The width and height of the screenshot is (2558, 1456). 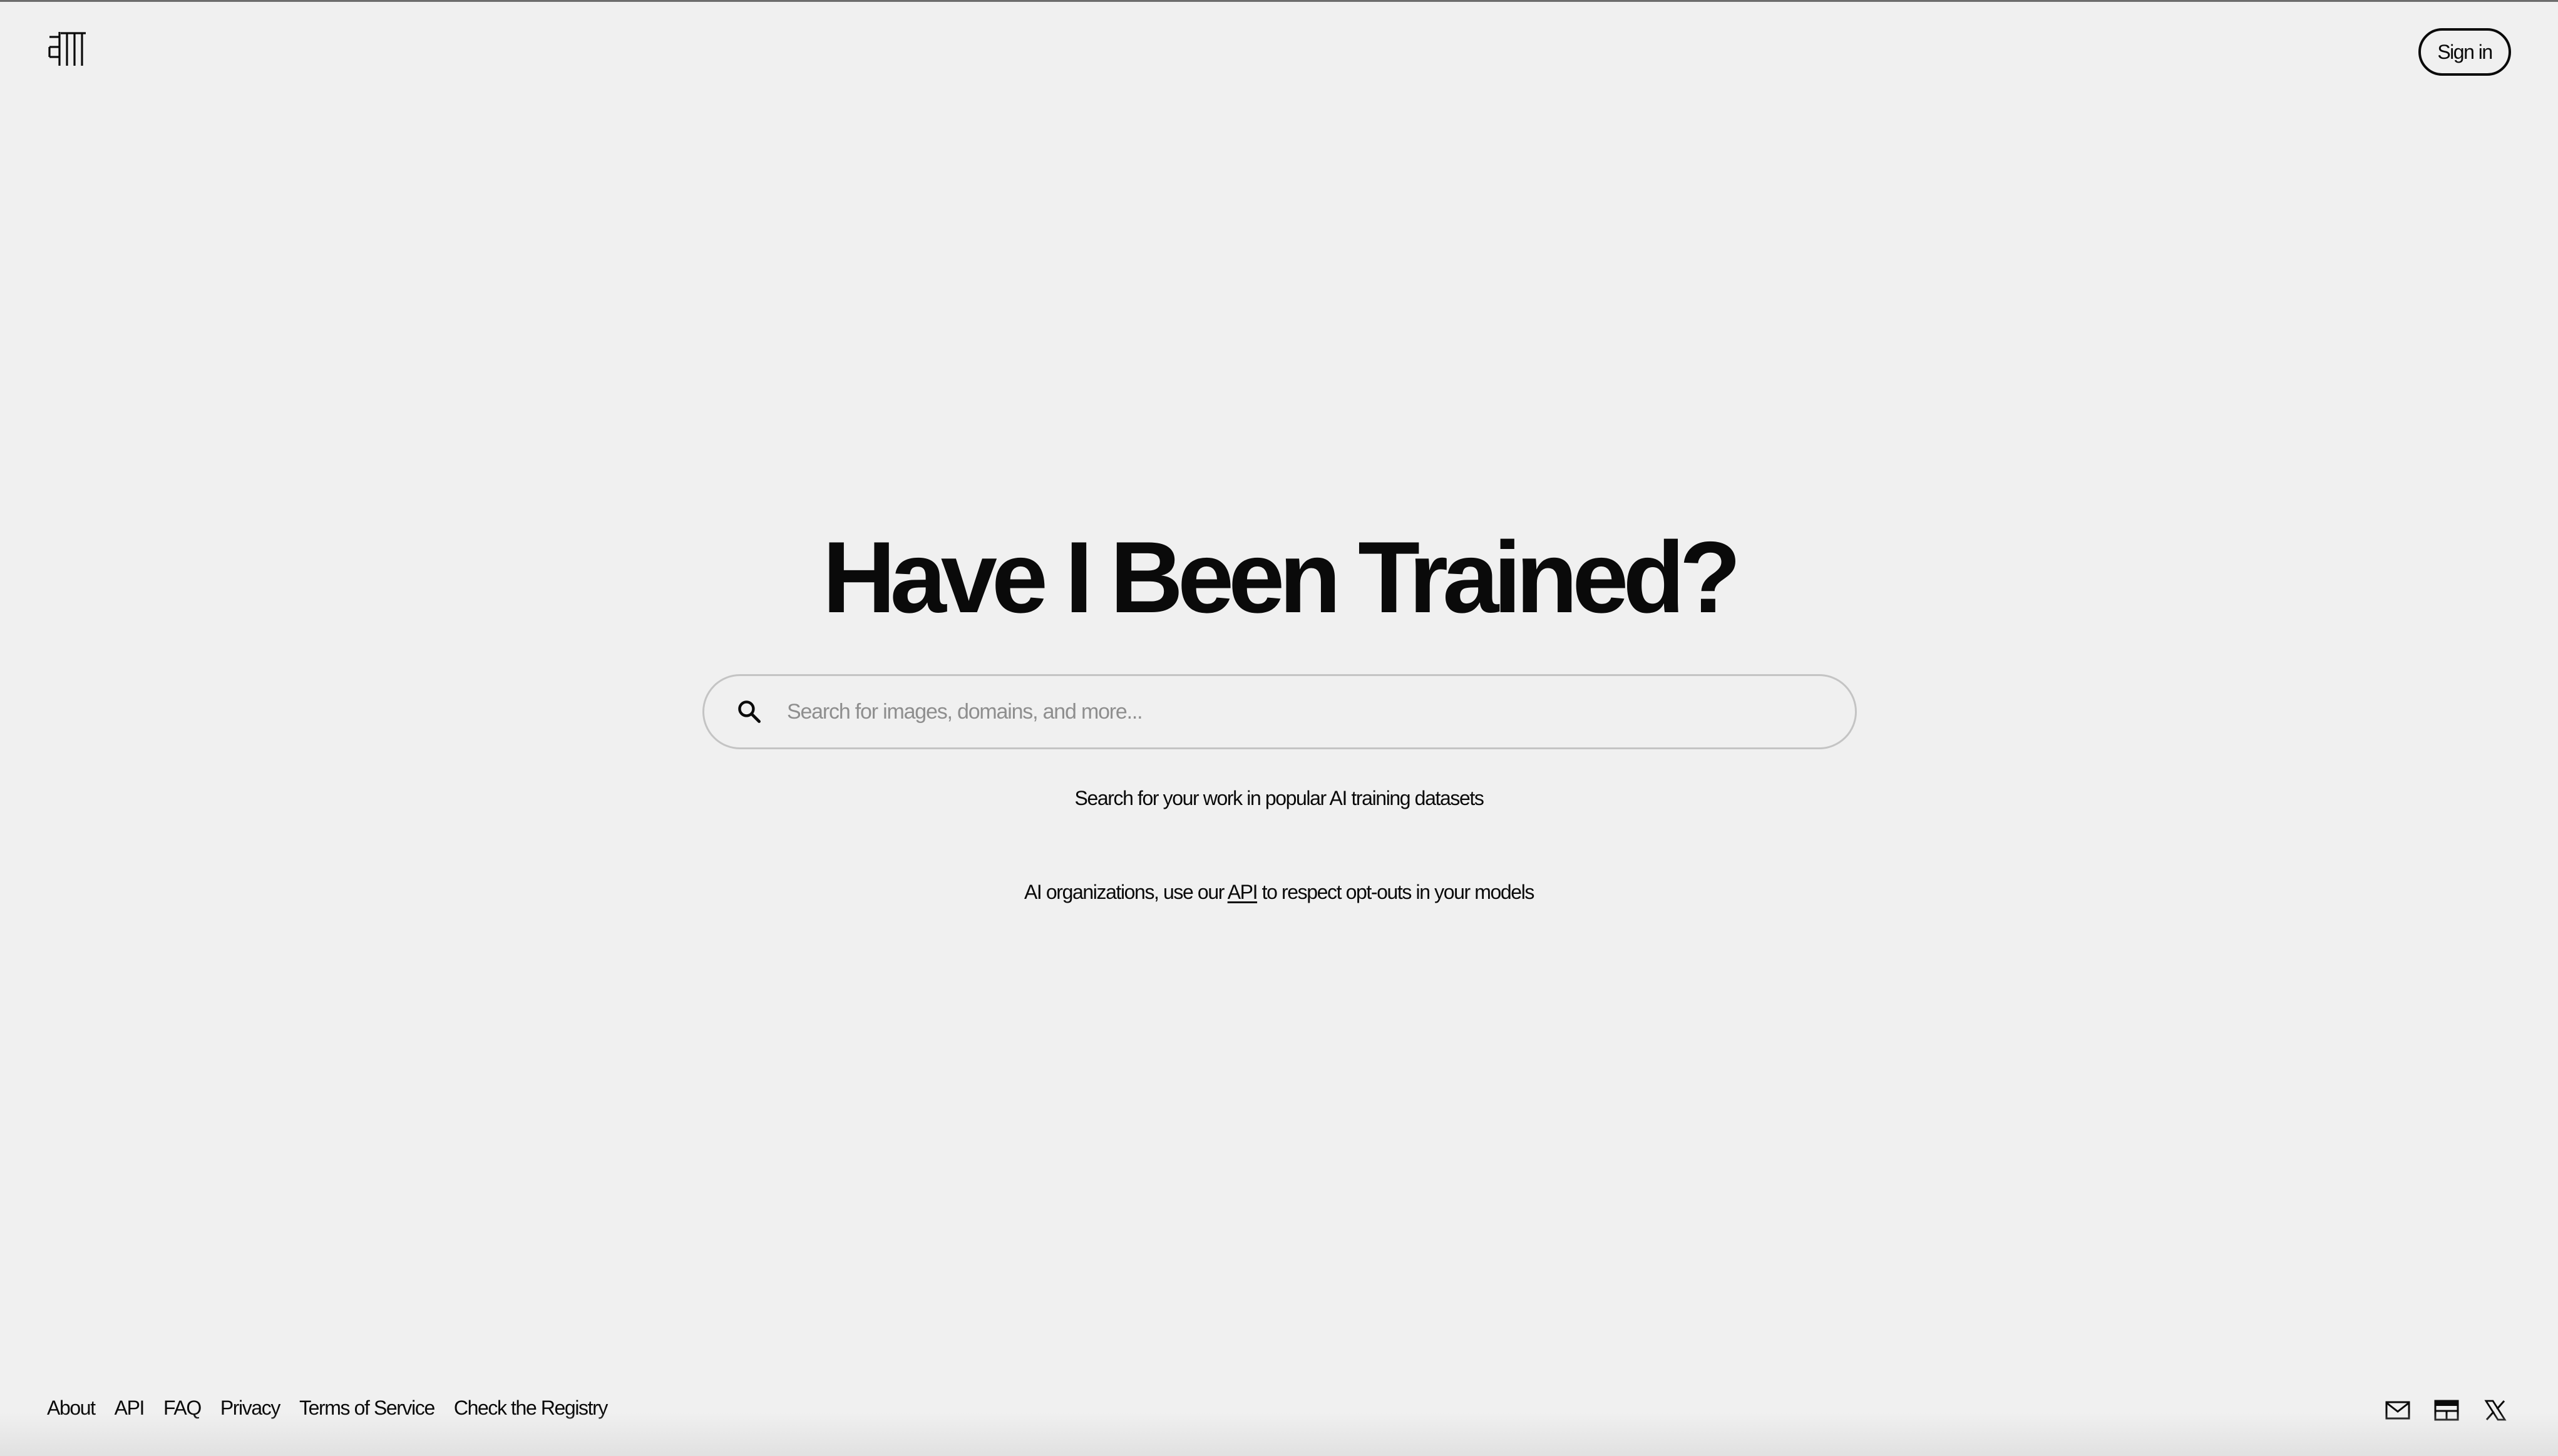 I want to click on logo-icon, so click(x=68, y=49).